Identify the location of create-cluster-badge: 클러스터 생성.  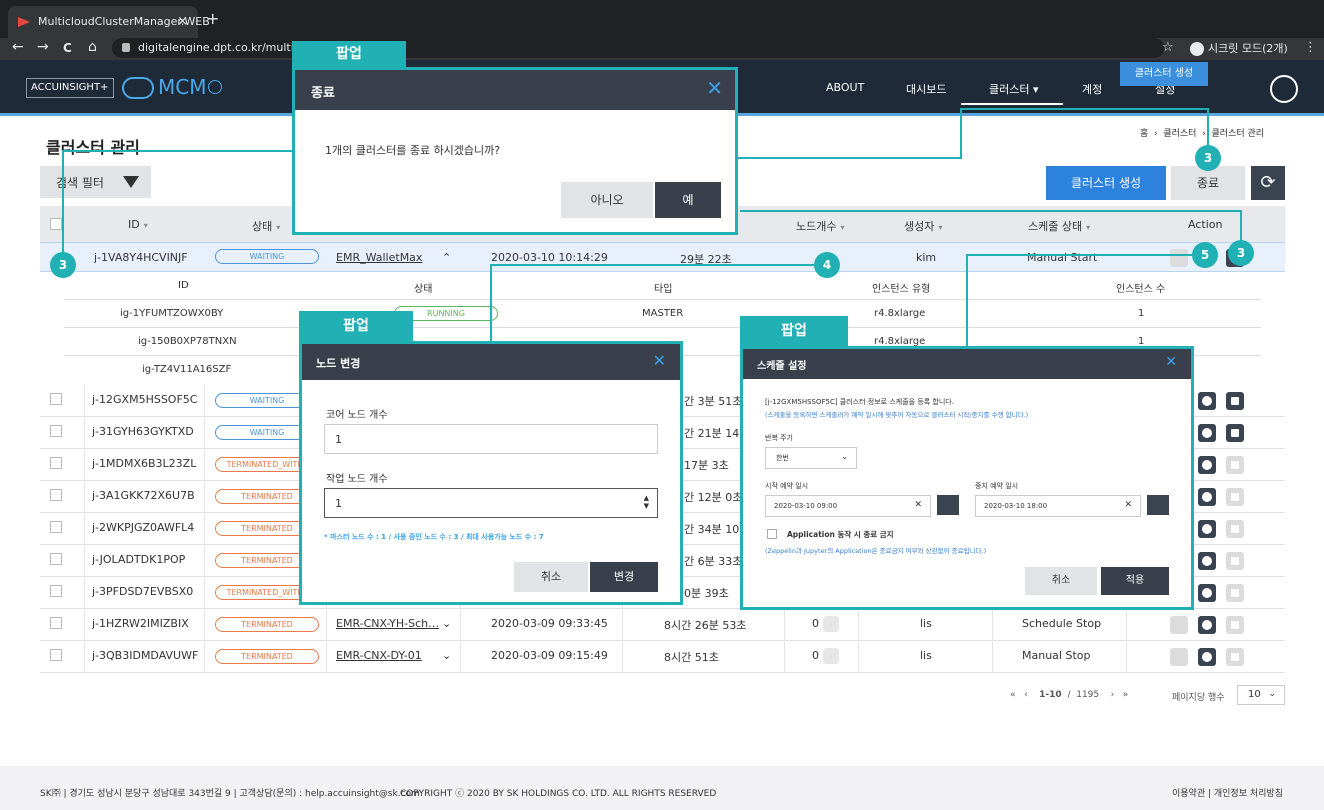
(1164, 74).